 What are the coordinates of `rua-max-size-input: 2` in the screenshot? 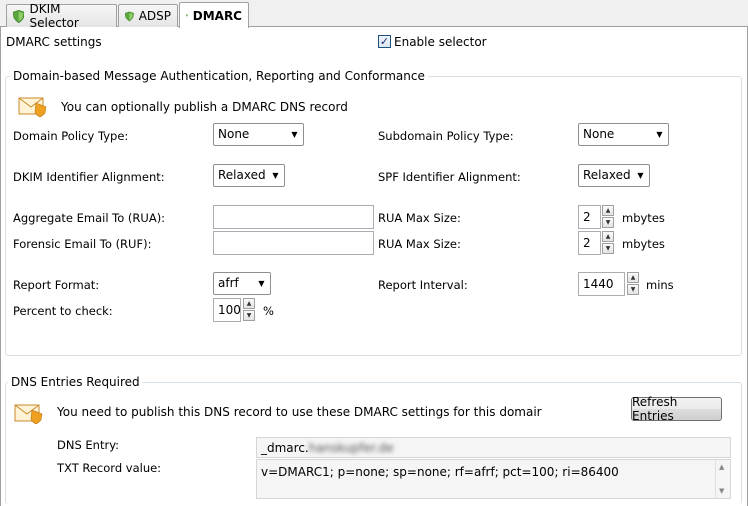 It's located at (589, 217).